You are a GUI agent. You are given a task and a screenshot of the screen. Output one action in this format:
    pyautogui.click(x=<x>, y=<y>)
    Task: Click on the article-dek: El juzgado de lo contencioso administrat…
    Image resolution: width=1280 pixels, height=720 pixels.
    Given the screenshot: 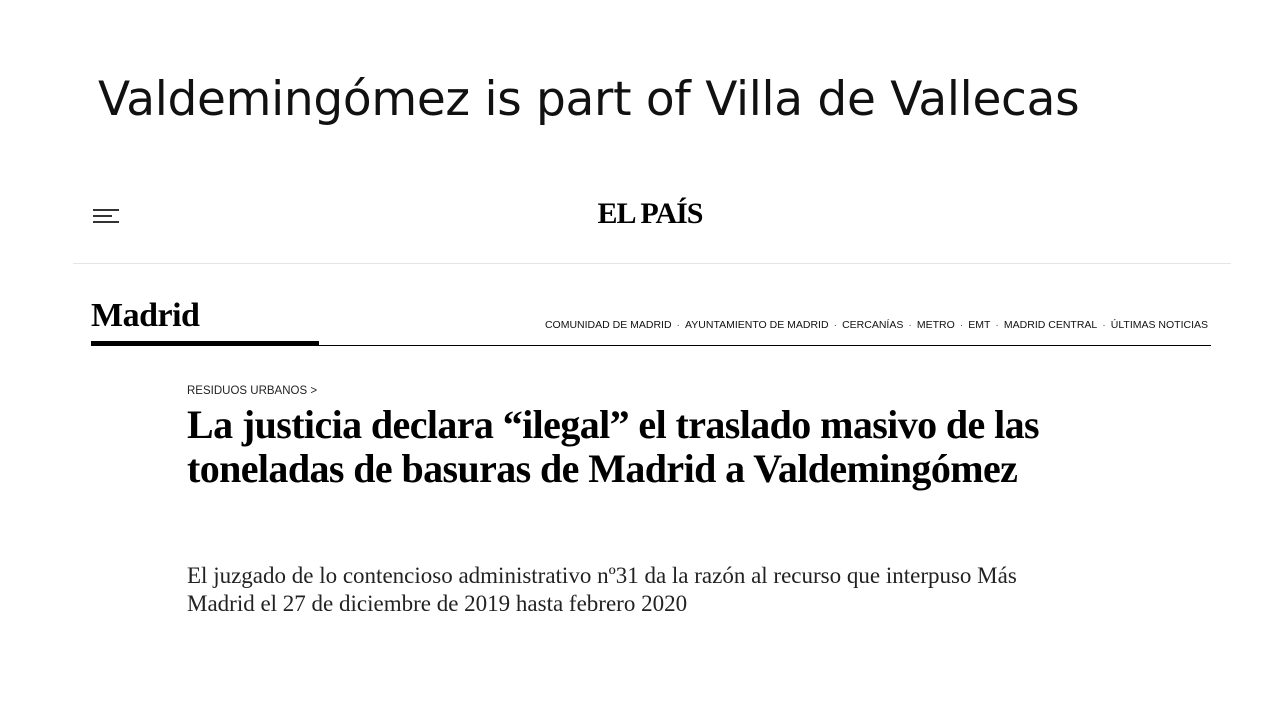 What is the action you would take?
    pyautogui.click(x=602, y=589)
    